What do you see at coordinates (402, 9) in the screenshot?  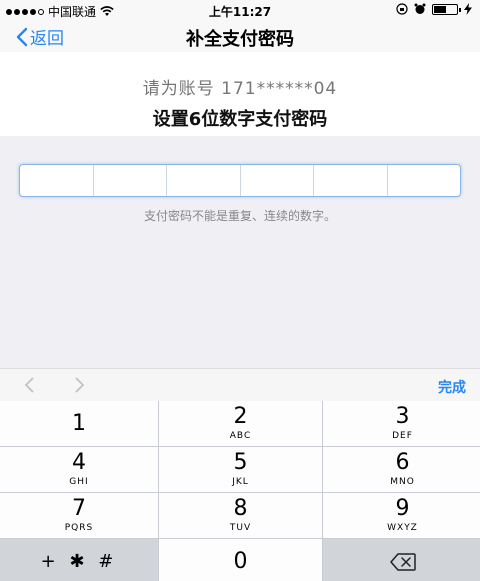 I see `orientation-lock-icon` at bounding box center [402, 9].